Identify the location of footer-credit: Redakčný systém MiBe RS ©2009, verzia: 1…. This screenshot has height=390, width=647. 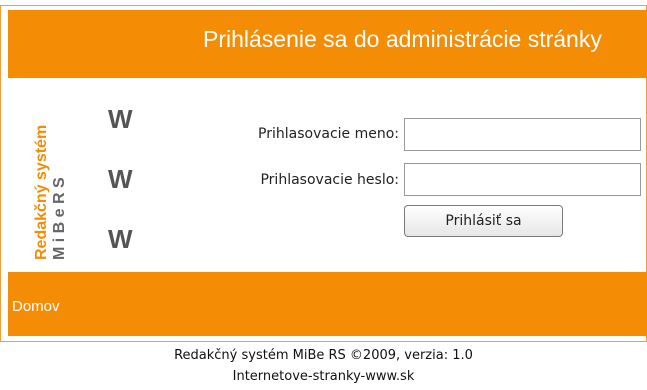
(323, 355).